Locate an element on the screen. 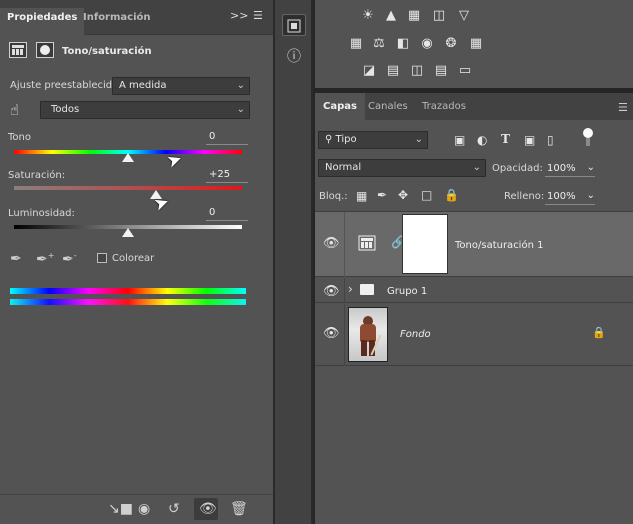 The image size is (633, 524). brightness-contrast-icon: ☀ is located at coordinates (368, 16).